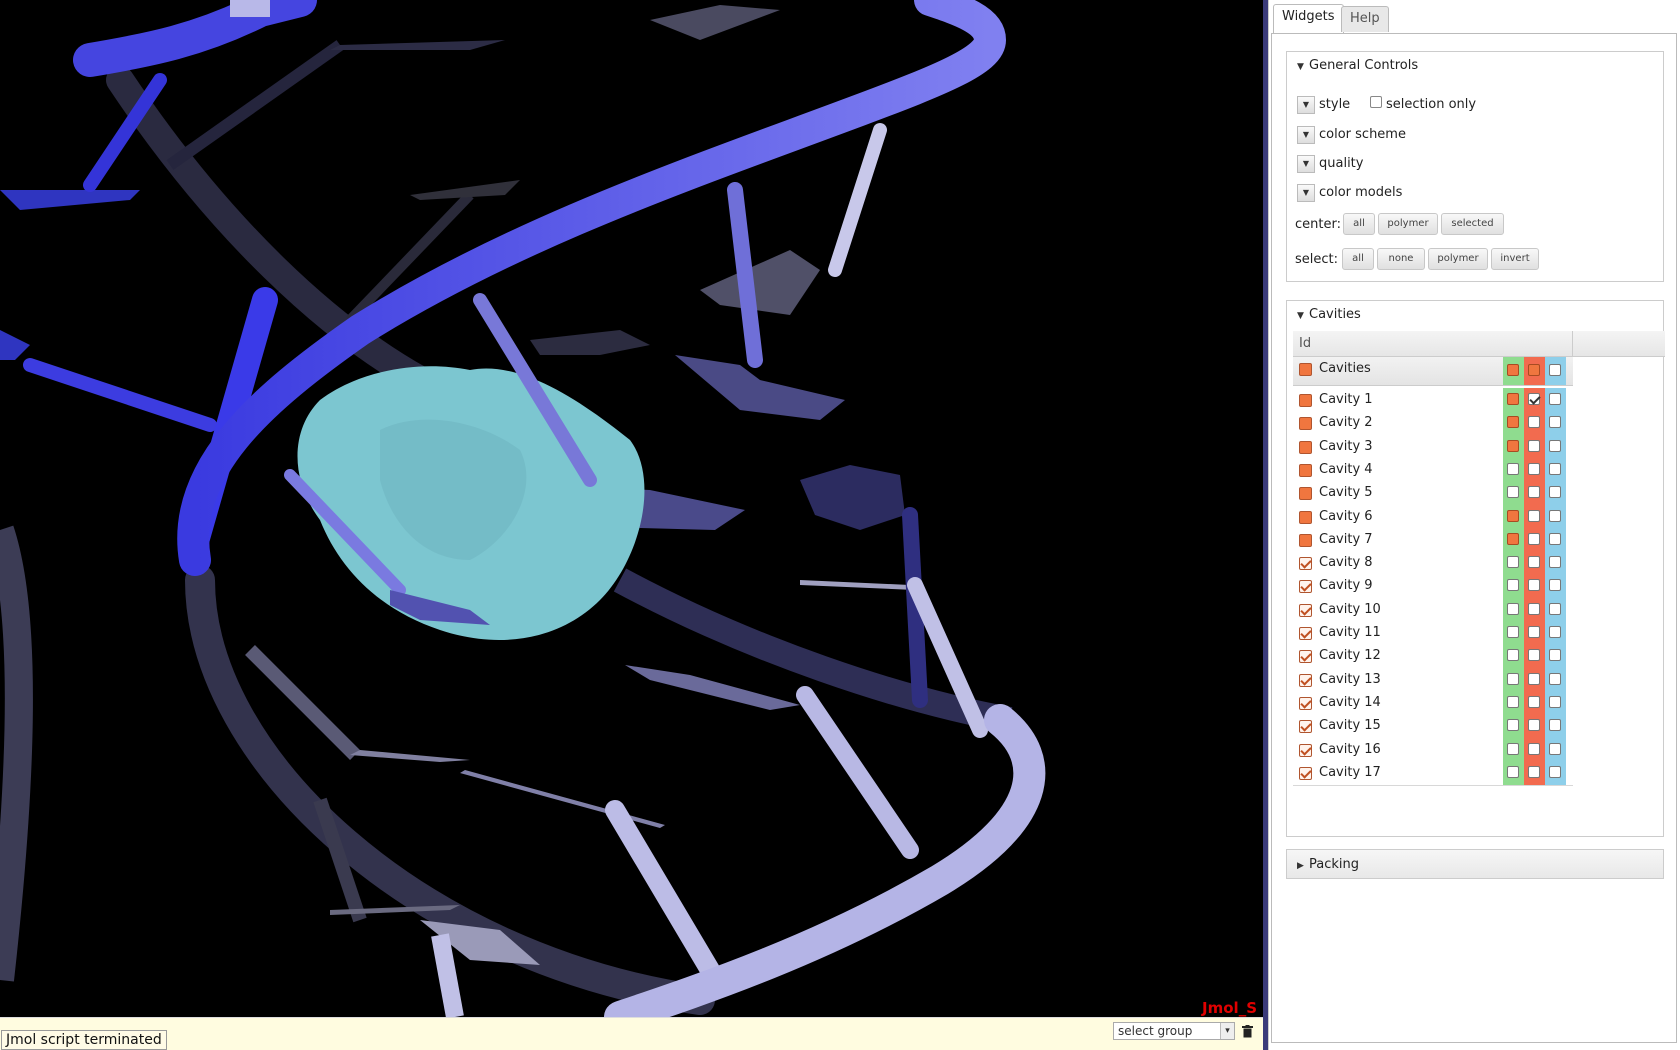  I want to click on select-polymer-button: polymer, so click(1458, 259).